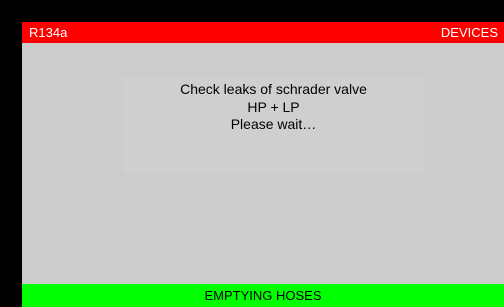 The width and height of the screenshot is (504, 307). I want to click on message-line-hp-lp: HP + LP, so click(273, 107).